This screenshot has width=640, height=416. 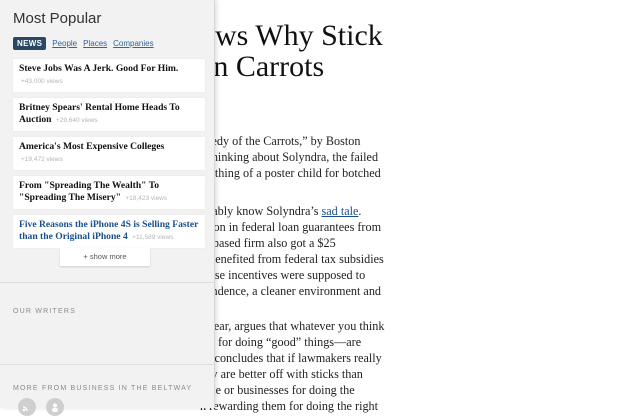 I want to click on tab-news: NEWS, so click(x=30, y=43).